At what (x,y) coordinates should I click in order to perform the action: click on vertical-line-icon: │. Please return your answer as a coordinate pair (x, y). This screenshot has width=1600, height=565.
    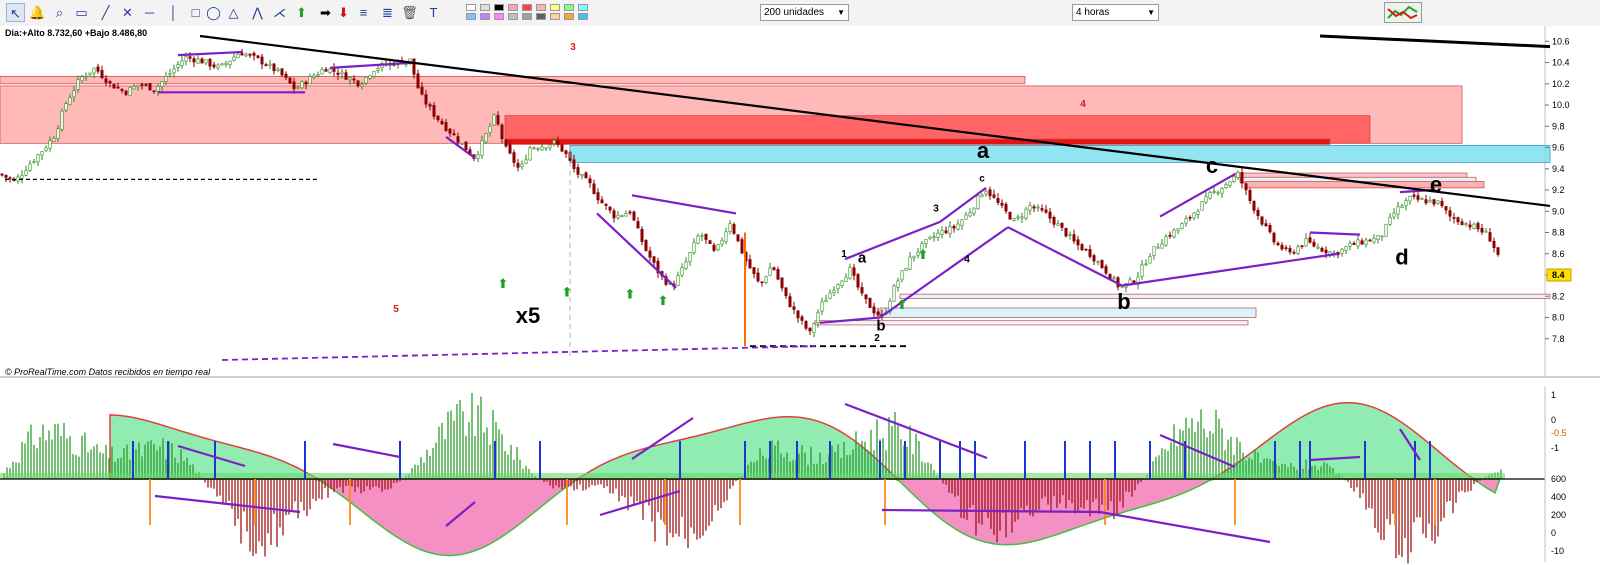
    Looking at the image, I should click on (173, 12).